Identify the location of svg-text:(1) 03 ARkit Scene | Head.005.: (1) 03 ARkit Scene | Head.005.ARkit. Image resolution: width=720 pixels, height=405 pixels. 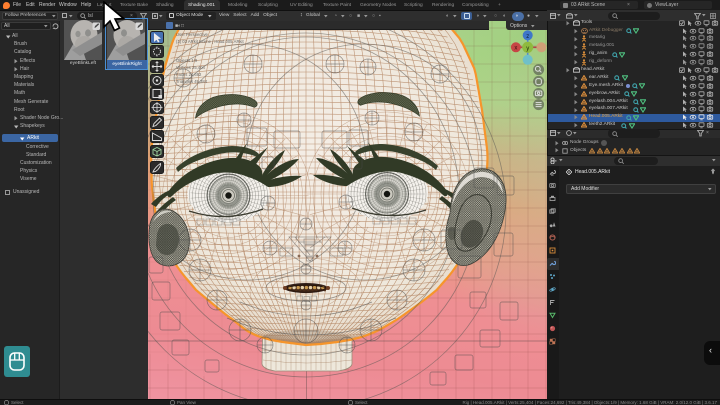
(210, 41).